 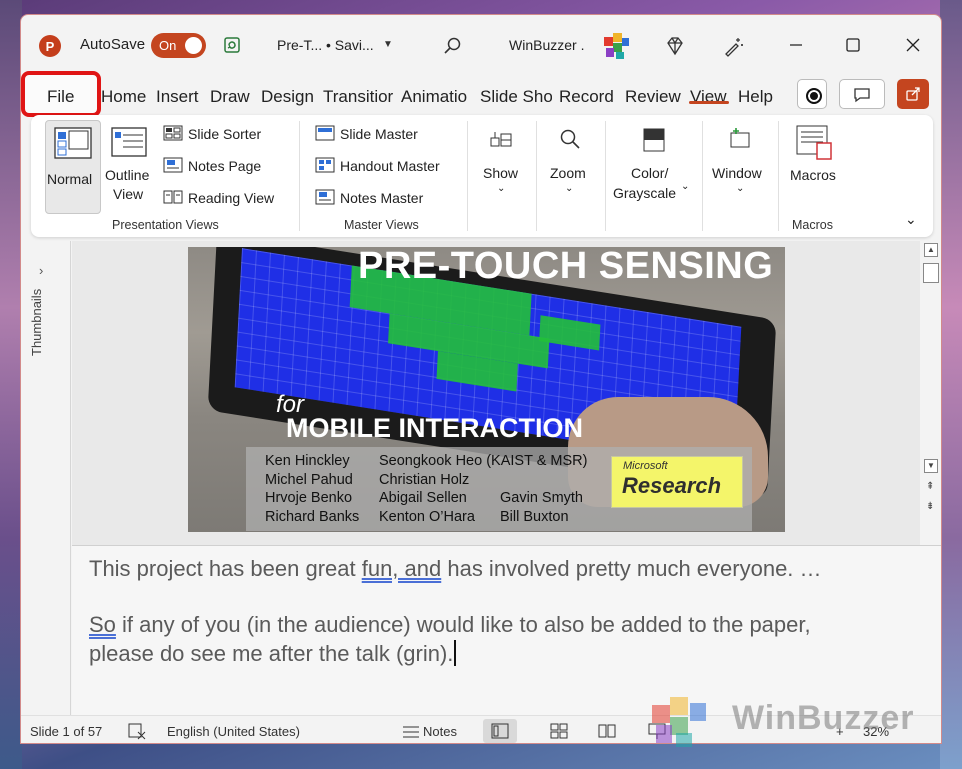 What do you see at coordinates (224, 166) in the screenshot?
I see `notes-page-button: Notes Page` at bounding box center [224, 166].